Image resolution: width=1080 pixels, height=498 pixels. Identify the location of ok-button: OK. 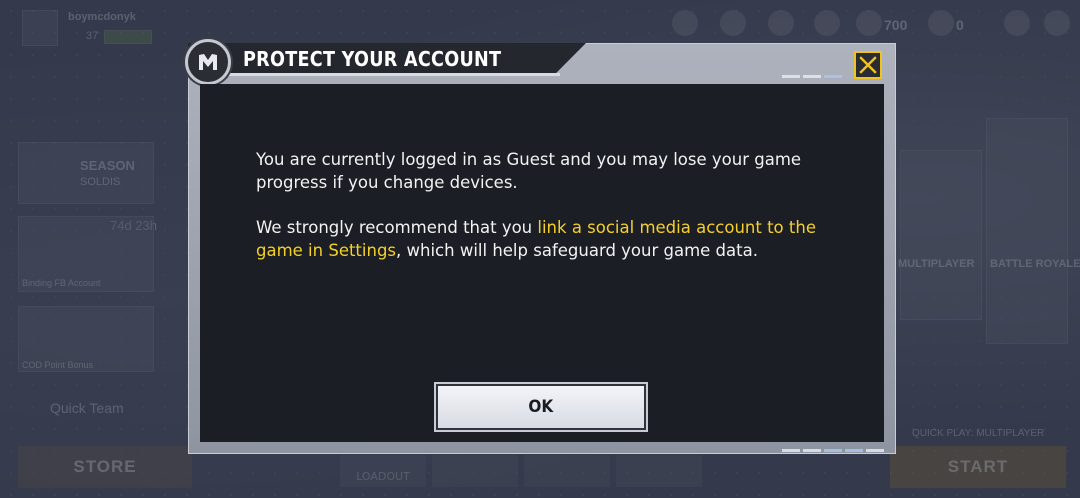
(541, 407).